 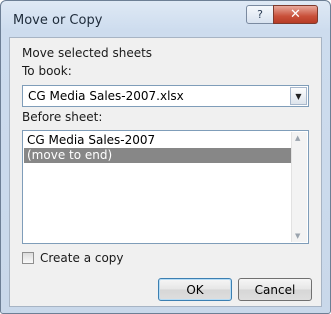 What do you see at coordinates (195, 289) in the screenshot?
I see `ok-button: OK` at bounding box center [195, 289].